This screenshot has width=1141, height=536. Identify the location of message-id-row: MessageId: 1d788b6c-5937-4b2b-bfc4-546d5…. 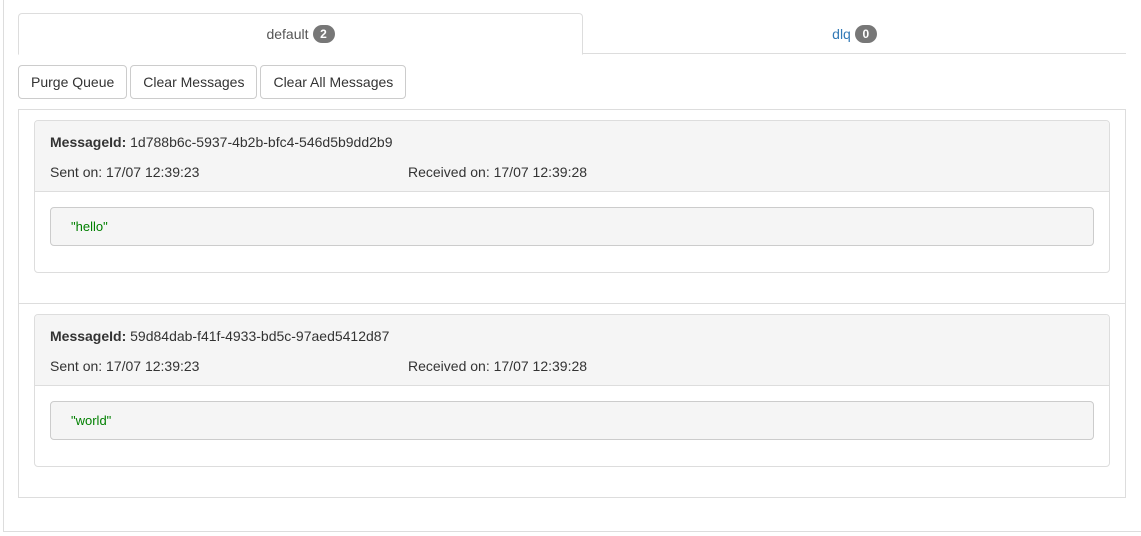
(221, 142).